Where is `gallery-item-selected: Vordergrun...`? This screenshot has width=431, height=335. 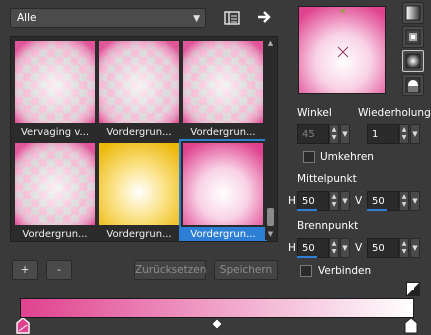 gallery-item-selected: Vordergrun... is located at coordinates (223, 190).